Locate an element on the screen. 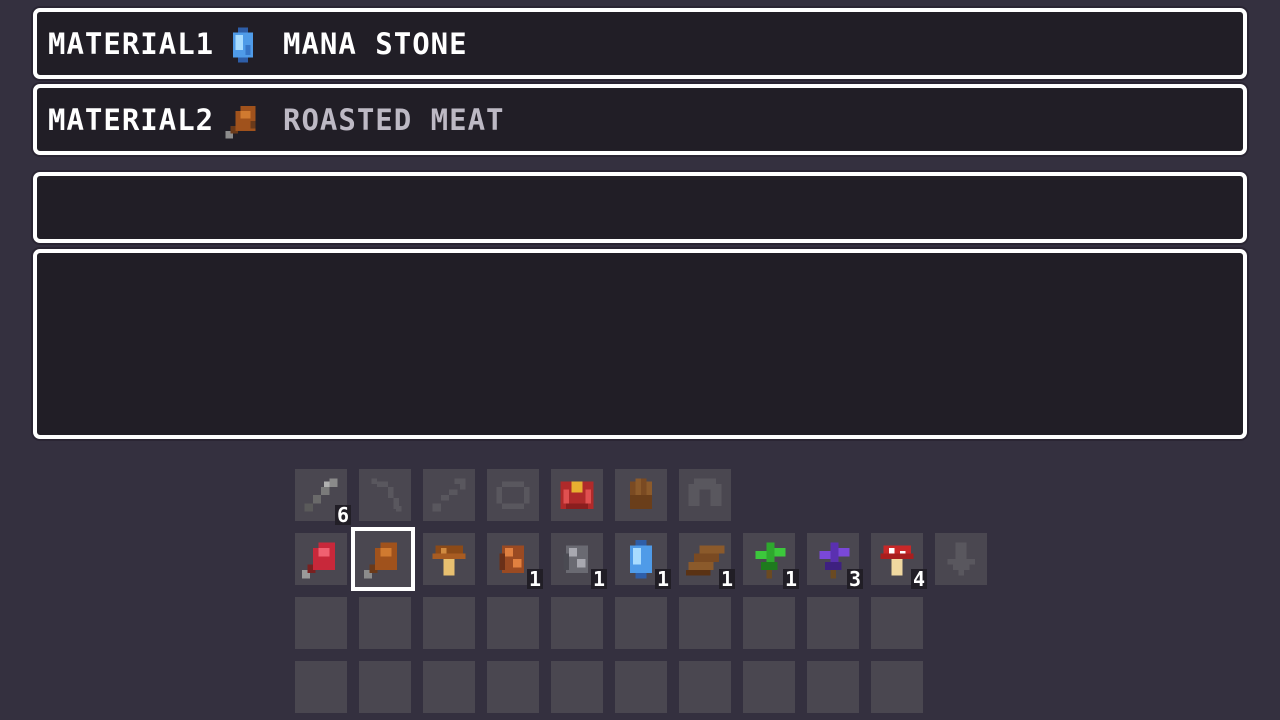 The width and height of the screenshot is (1280, 720). equip-slot-sword: 6 is located at coordinates (323, 497).